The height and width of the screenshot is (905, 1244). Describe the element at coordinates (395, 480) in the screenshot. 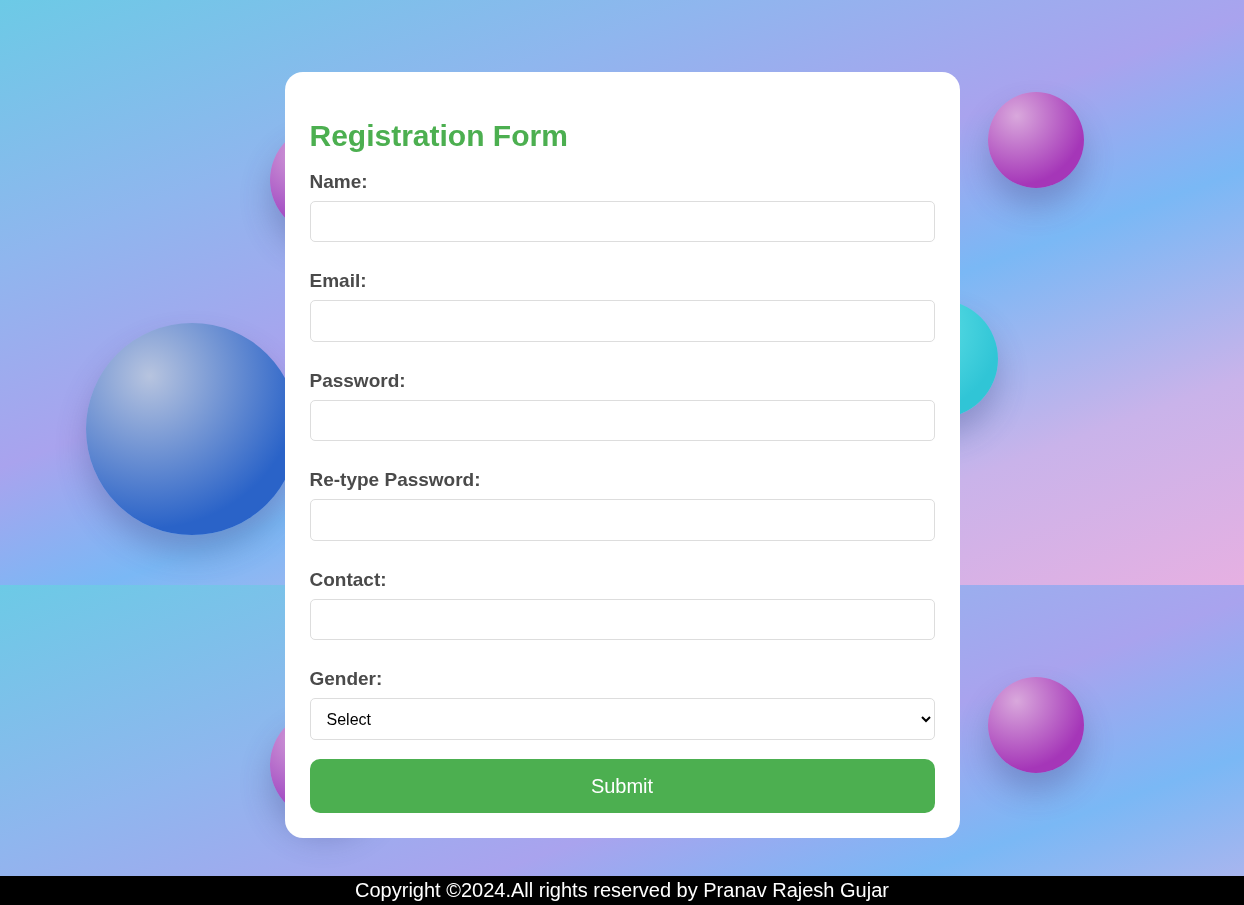

I see `field-label: Re-type Password:` at that location.